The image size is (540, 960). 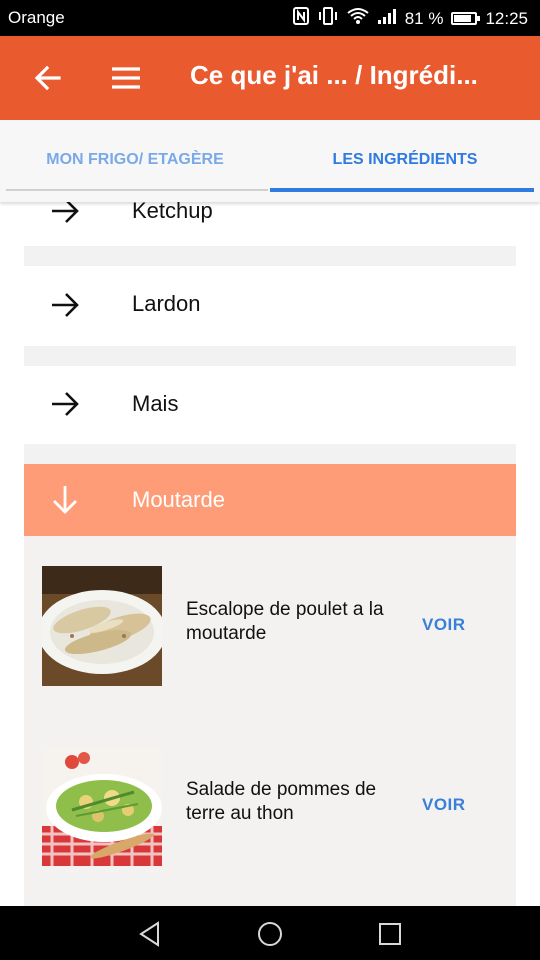 I want to click on recipe-name: Escalope de poulet a la moutarde, so click(x=285, y=621).